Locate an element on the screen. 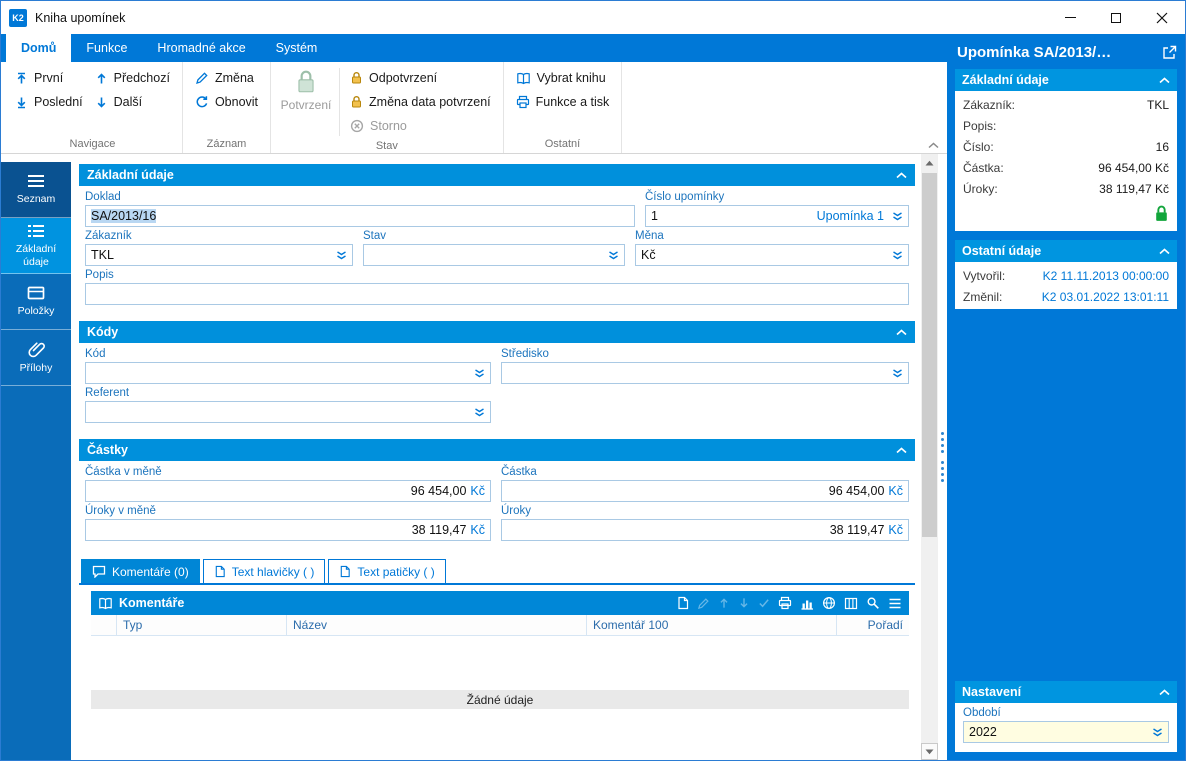  search-settings-icon is located at coordinates (873, 603).